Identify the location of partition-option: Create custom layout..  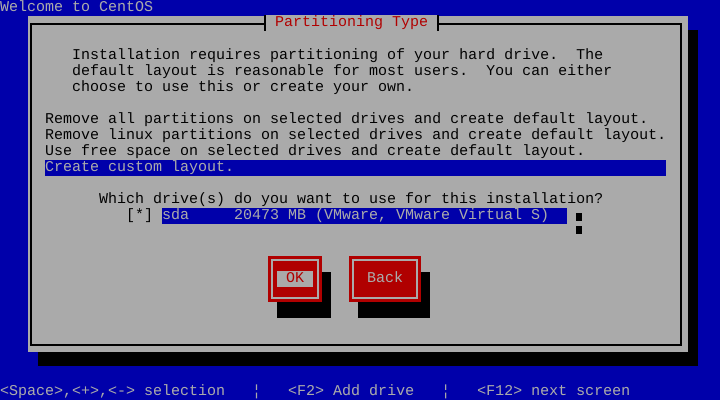
(355, 168).